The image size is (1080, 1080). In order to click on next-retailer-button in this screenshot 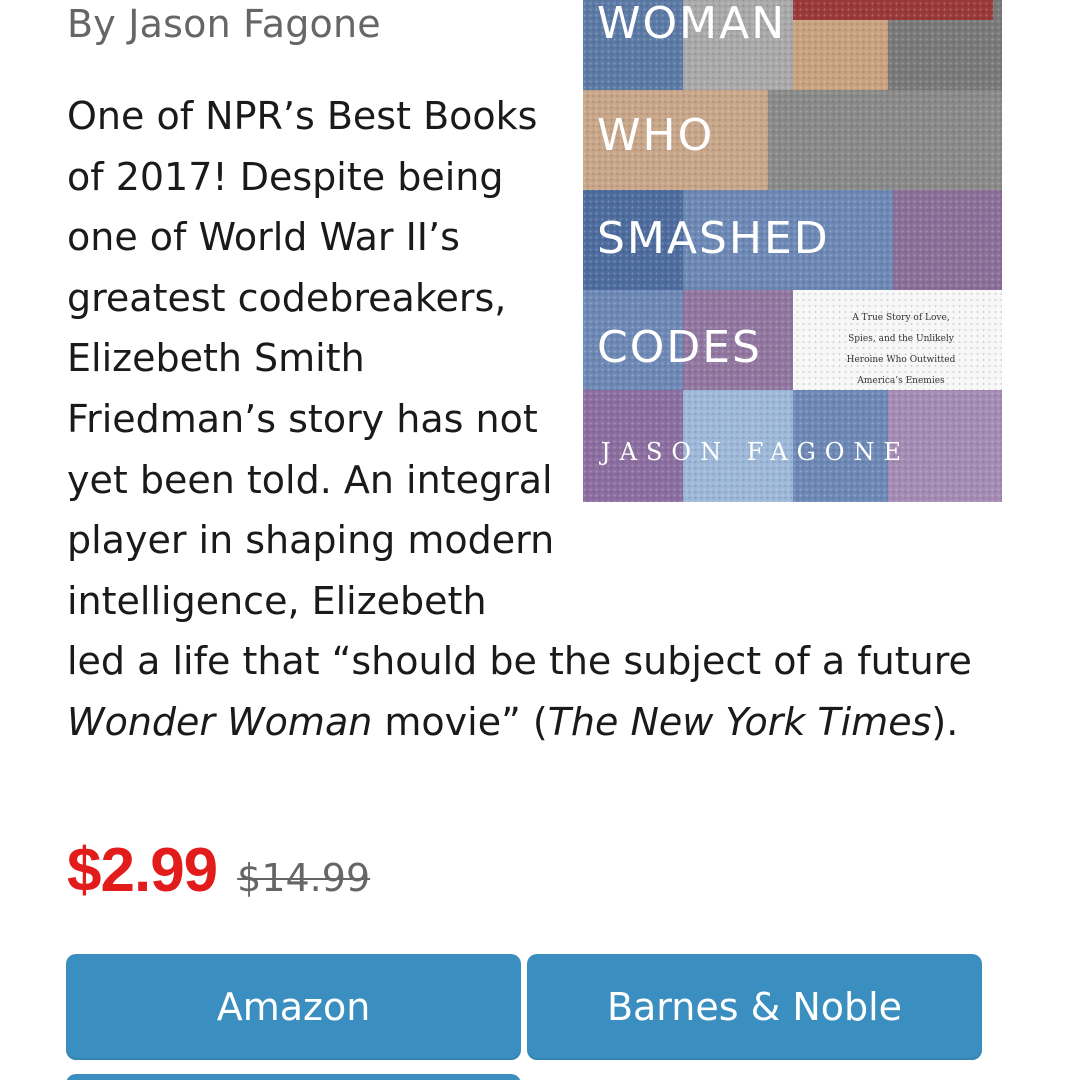, I will do `click(293, 1077)`.